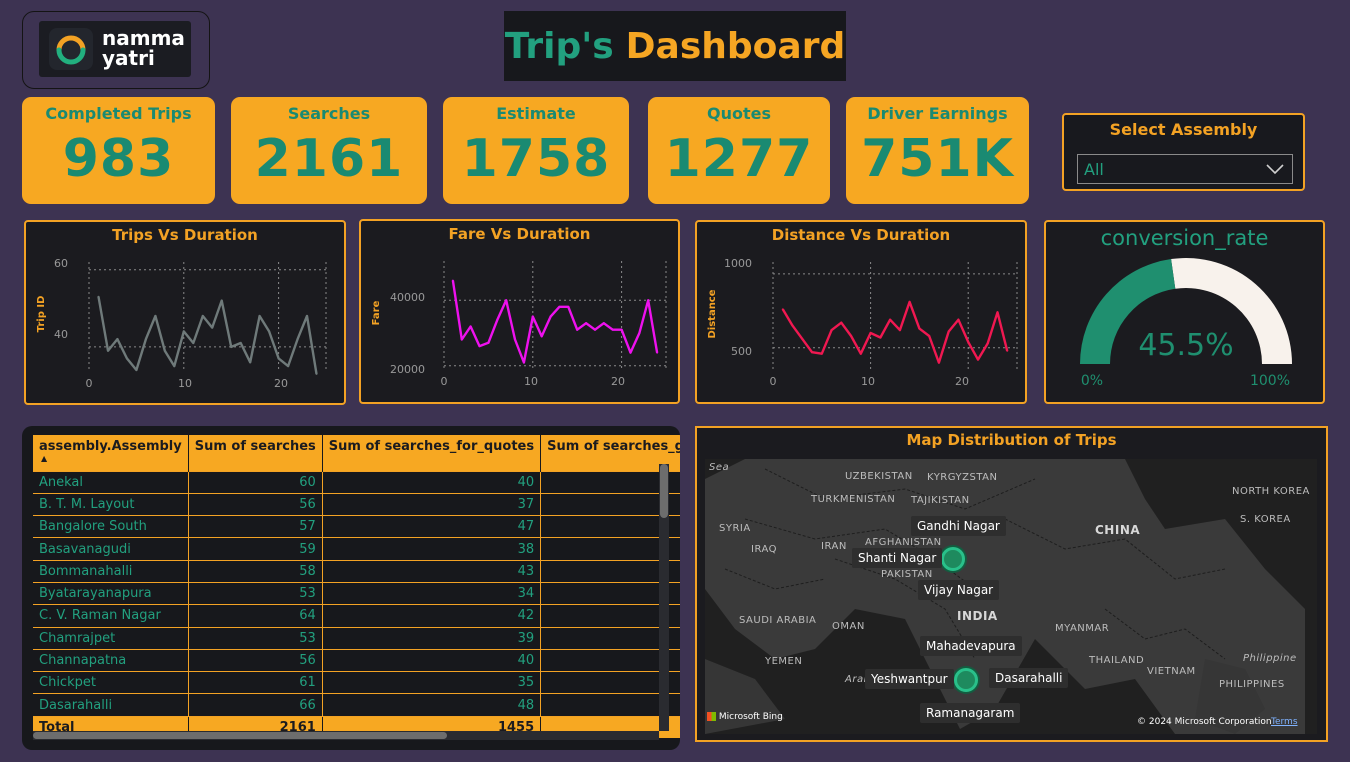 The image size is (1350, 762). What do you see at coordinates (1185, 169) in the screenshot?
I see `assembly-dropdown: All` at bounding box center [1185, 169].